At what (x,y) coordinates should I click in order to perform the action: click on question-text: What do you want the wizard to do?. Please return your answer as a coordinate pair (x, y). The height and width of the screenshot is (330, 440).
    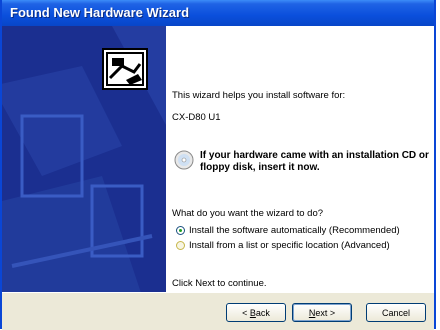
    Looking at the image, I should click on (248, 213).